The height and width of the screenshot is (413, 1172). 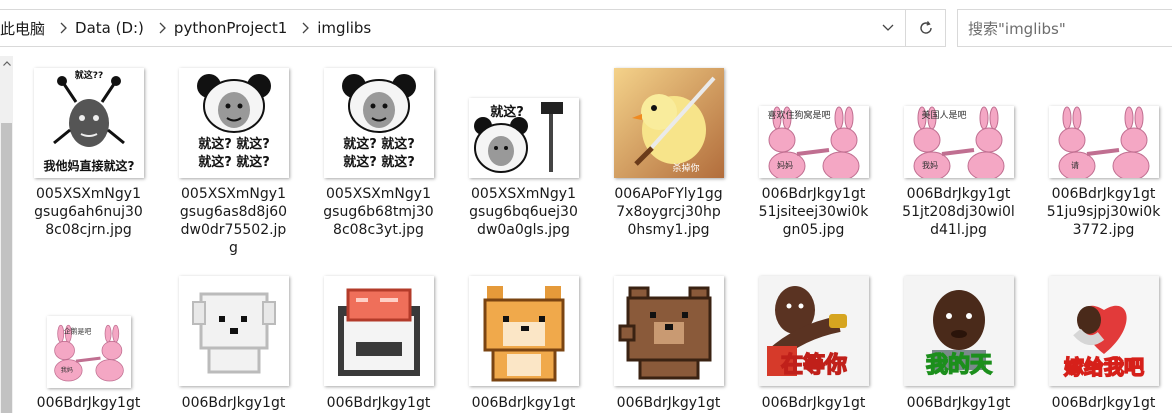 What do you see at coordinates (453, 28) in the screenshot?
I see `address-bar: 此电脑 Data (D:) pythonProject1 imglibs` at bounding box center [453, 28].